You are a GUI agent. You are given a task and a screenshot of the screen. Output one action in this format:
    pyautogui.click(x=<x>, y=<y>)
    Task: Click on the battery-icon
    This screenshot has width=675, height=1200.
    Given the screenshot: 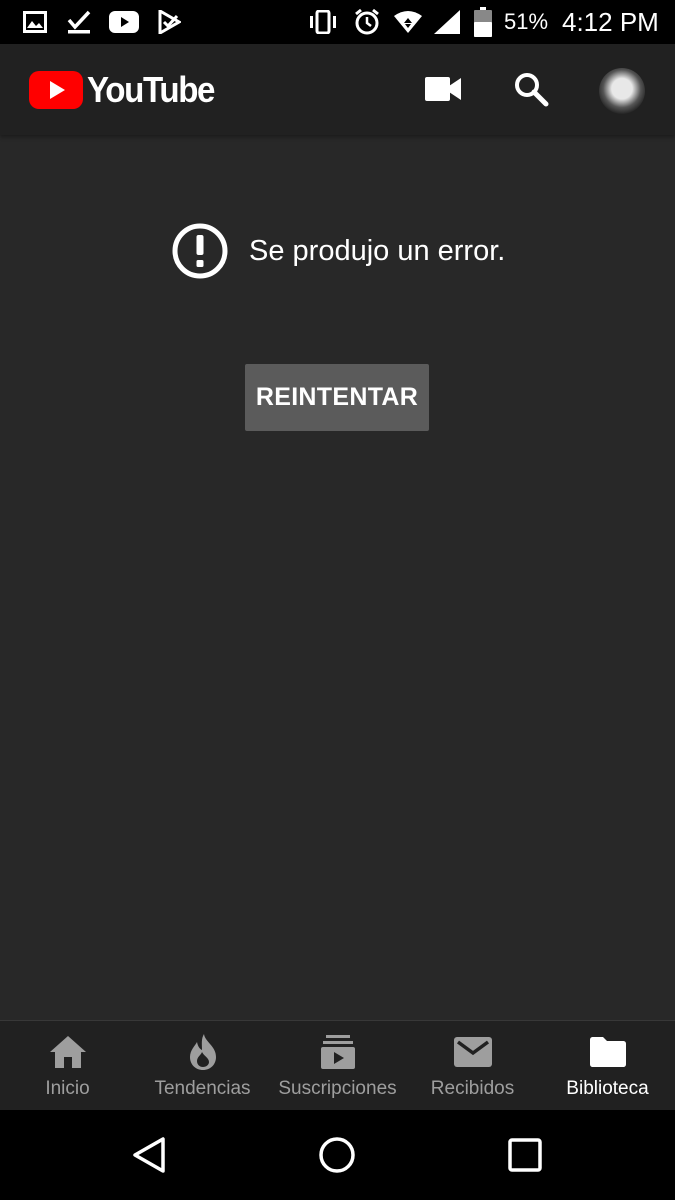 What is the action you would take?
    pyautogui.click(x=483, y=22)
    